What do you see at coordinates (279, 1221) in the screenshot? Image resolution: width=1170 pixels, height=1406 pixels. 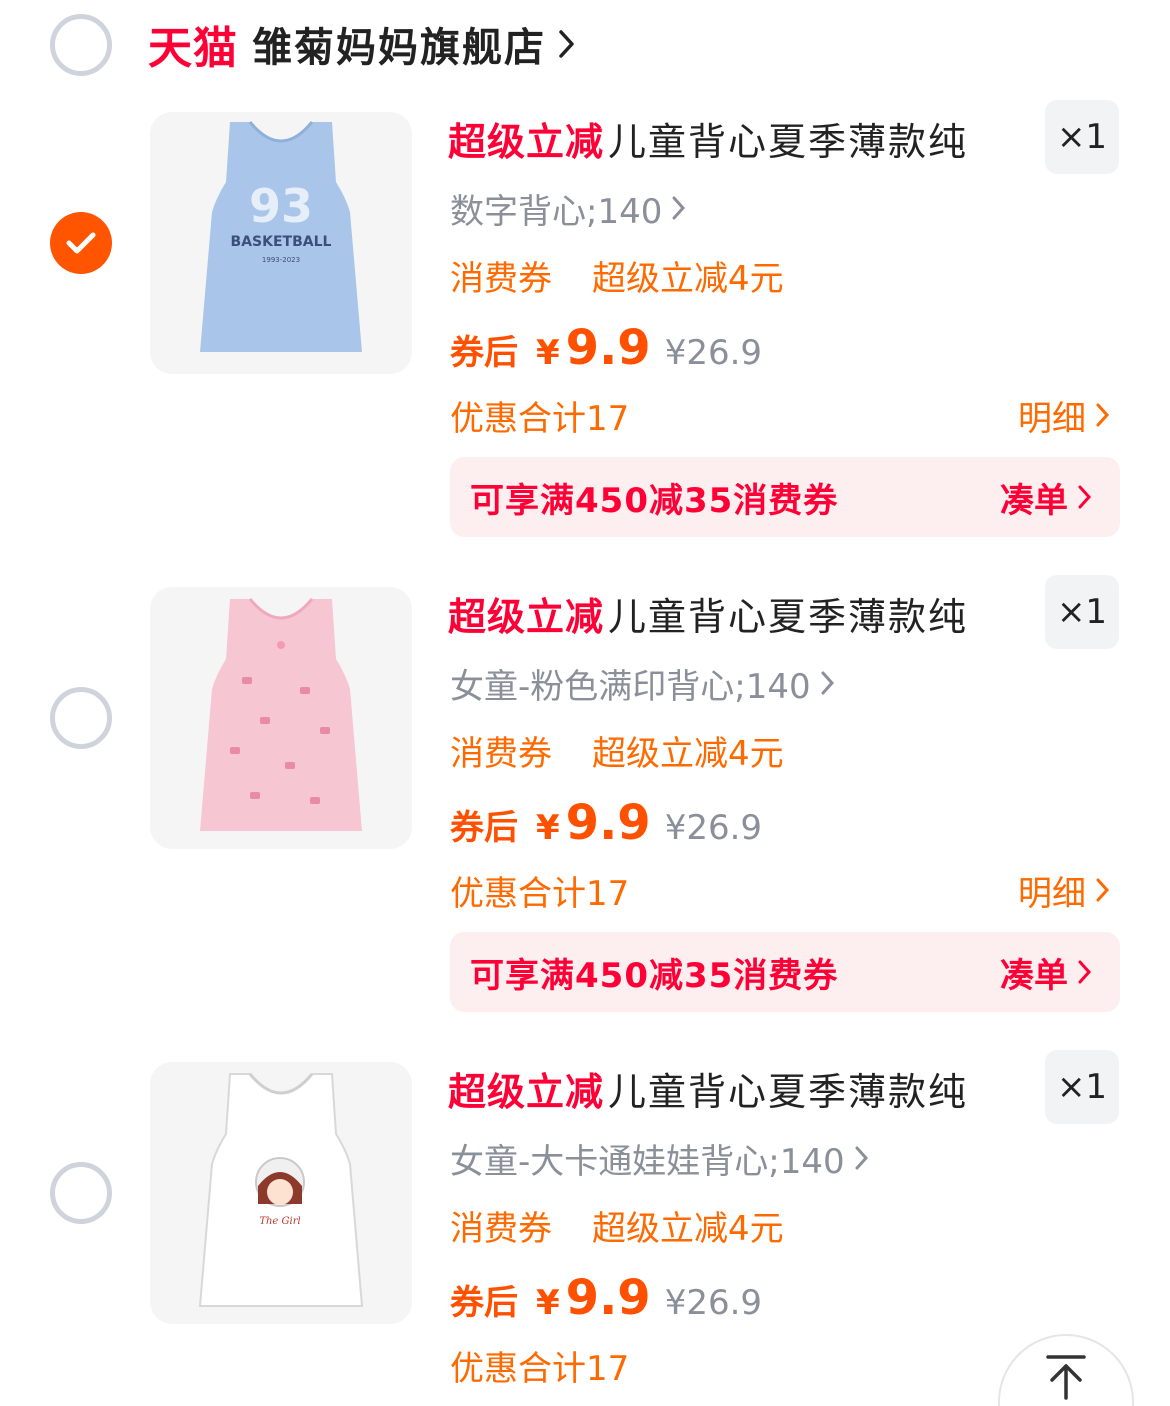 I see `svg-text: The Girl` at bounding box center [279, 1221].